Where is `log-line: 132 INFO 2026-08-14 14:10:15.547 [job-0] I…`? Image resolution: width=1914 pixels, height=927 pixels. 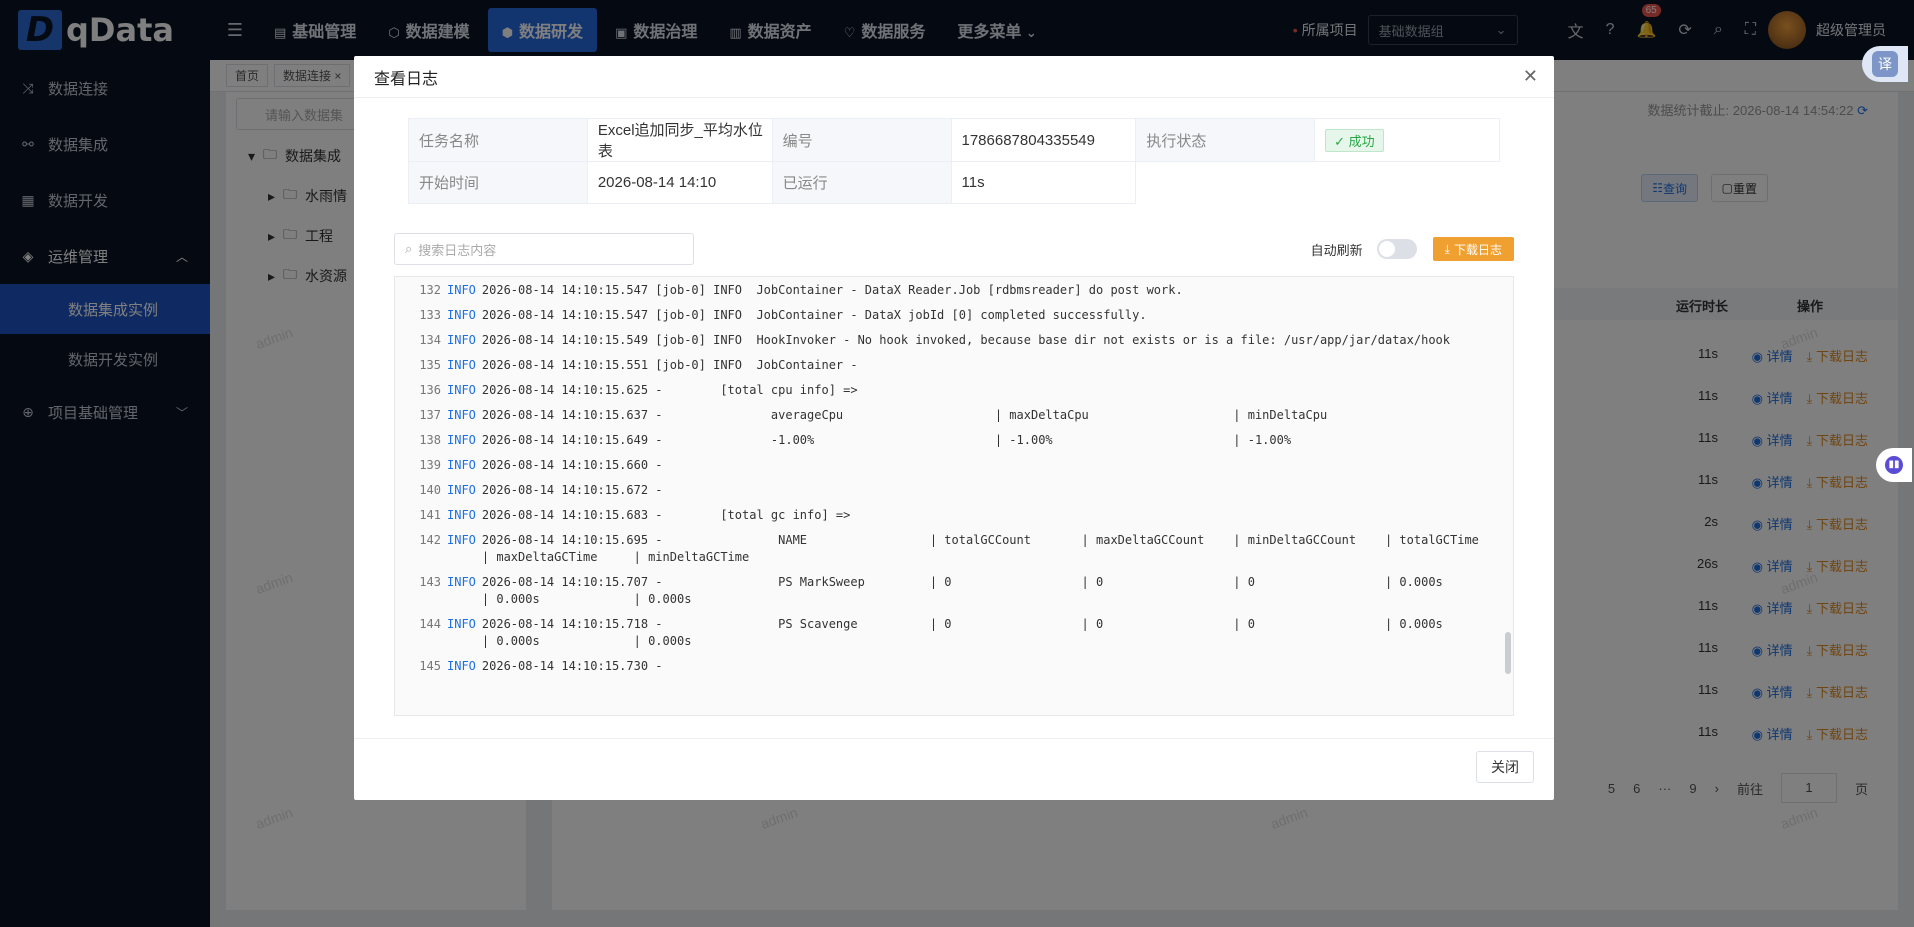 log-line: 132 INFO 2026-08-14 14:10:15.547 [job-0] I… is located at coordinates (954, 290).